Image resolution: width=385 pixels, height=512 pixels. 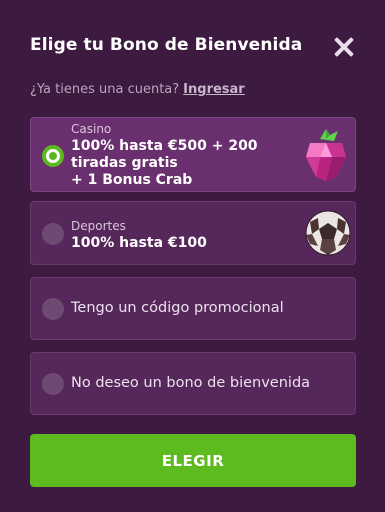 What do you see at coordinates (53, 309) in the screenshot?
I see `radio-promo-code` at bounding box center [53, 309].